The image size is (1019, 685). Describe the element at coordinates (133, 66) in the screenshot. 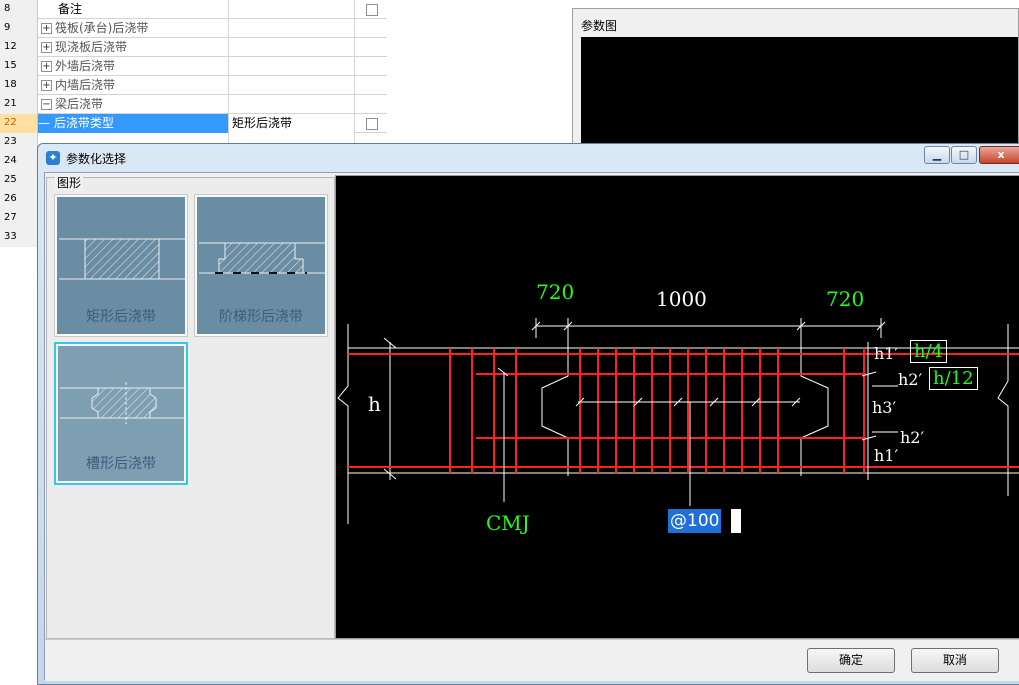

I see `property-name-cell: + 外墙后浇带` at that location.